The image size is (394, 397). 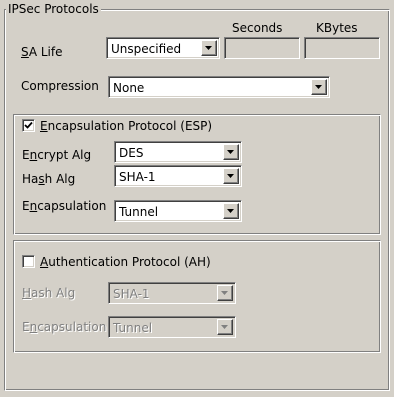 I want to click on ah-encapsulation-value: Tunnel, so click(x=133, y=328).